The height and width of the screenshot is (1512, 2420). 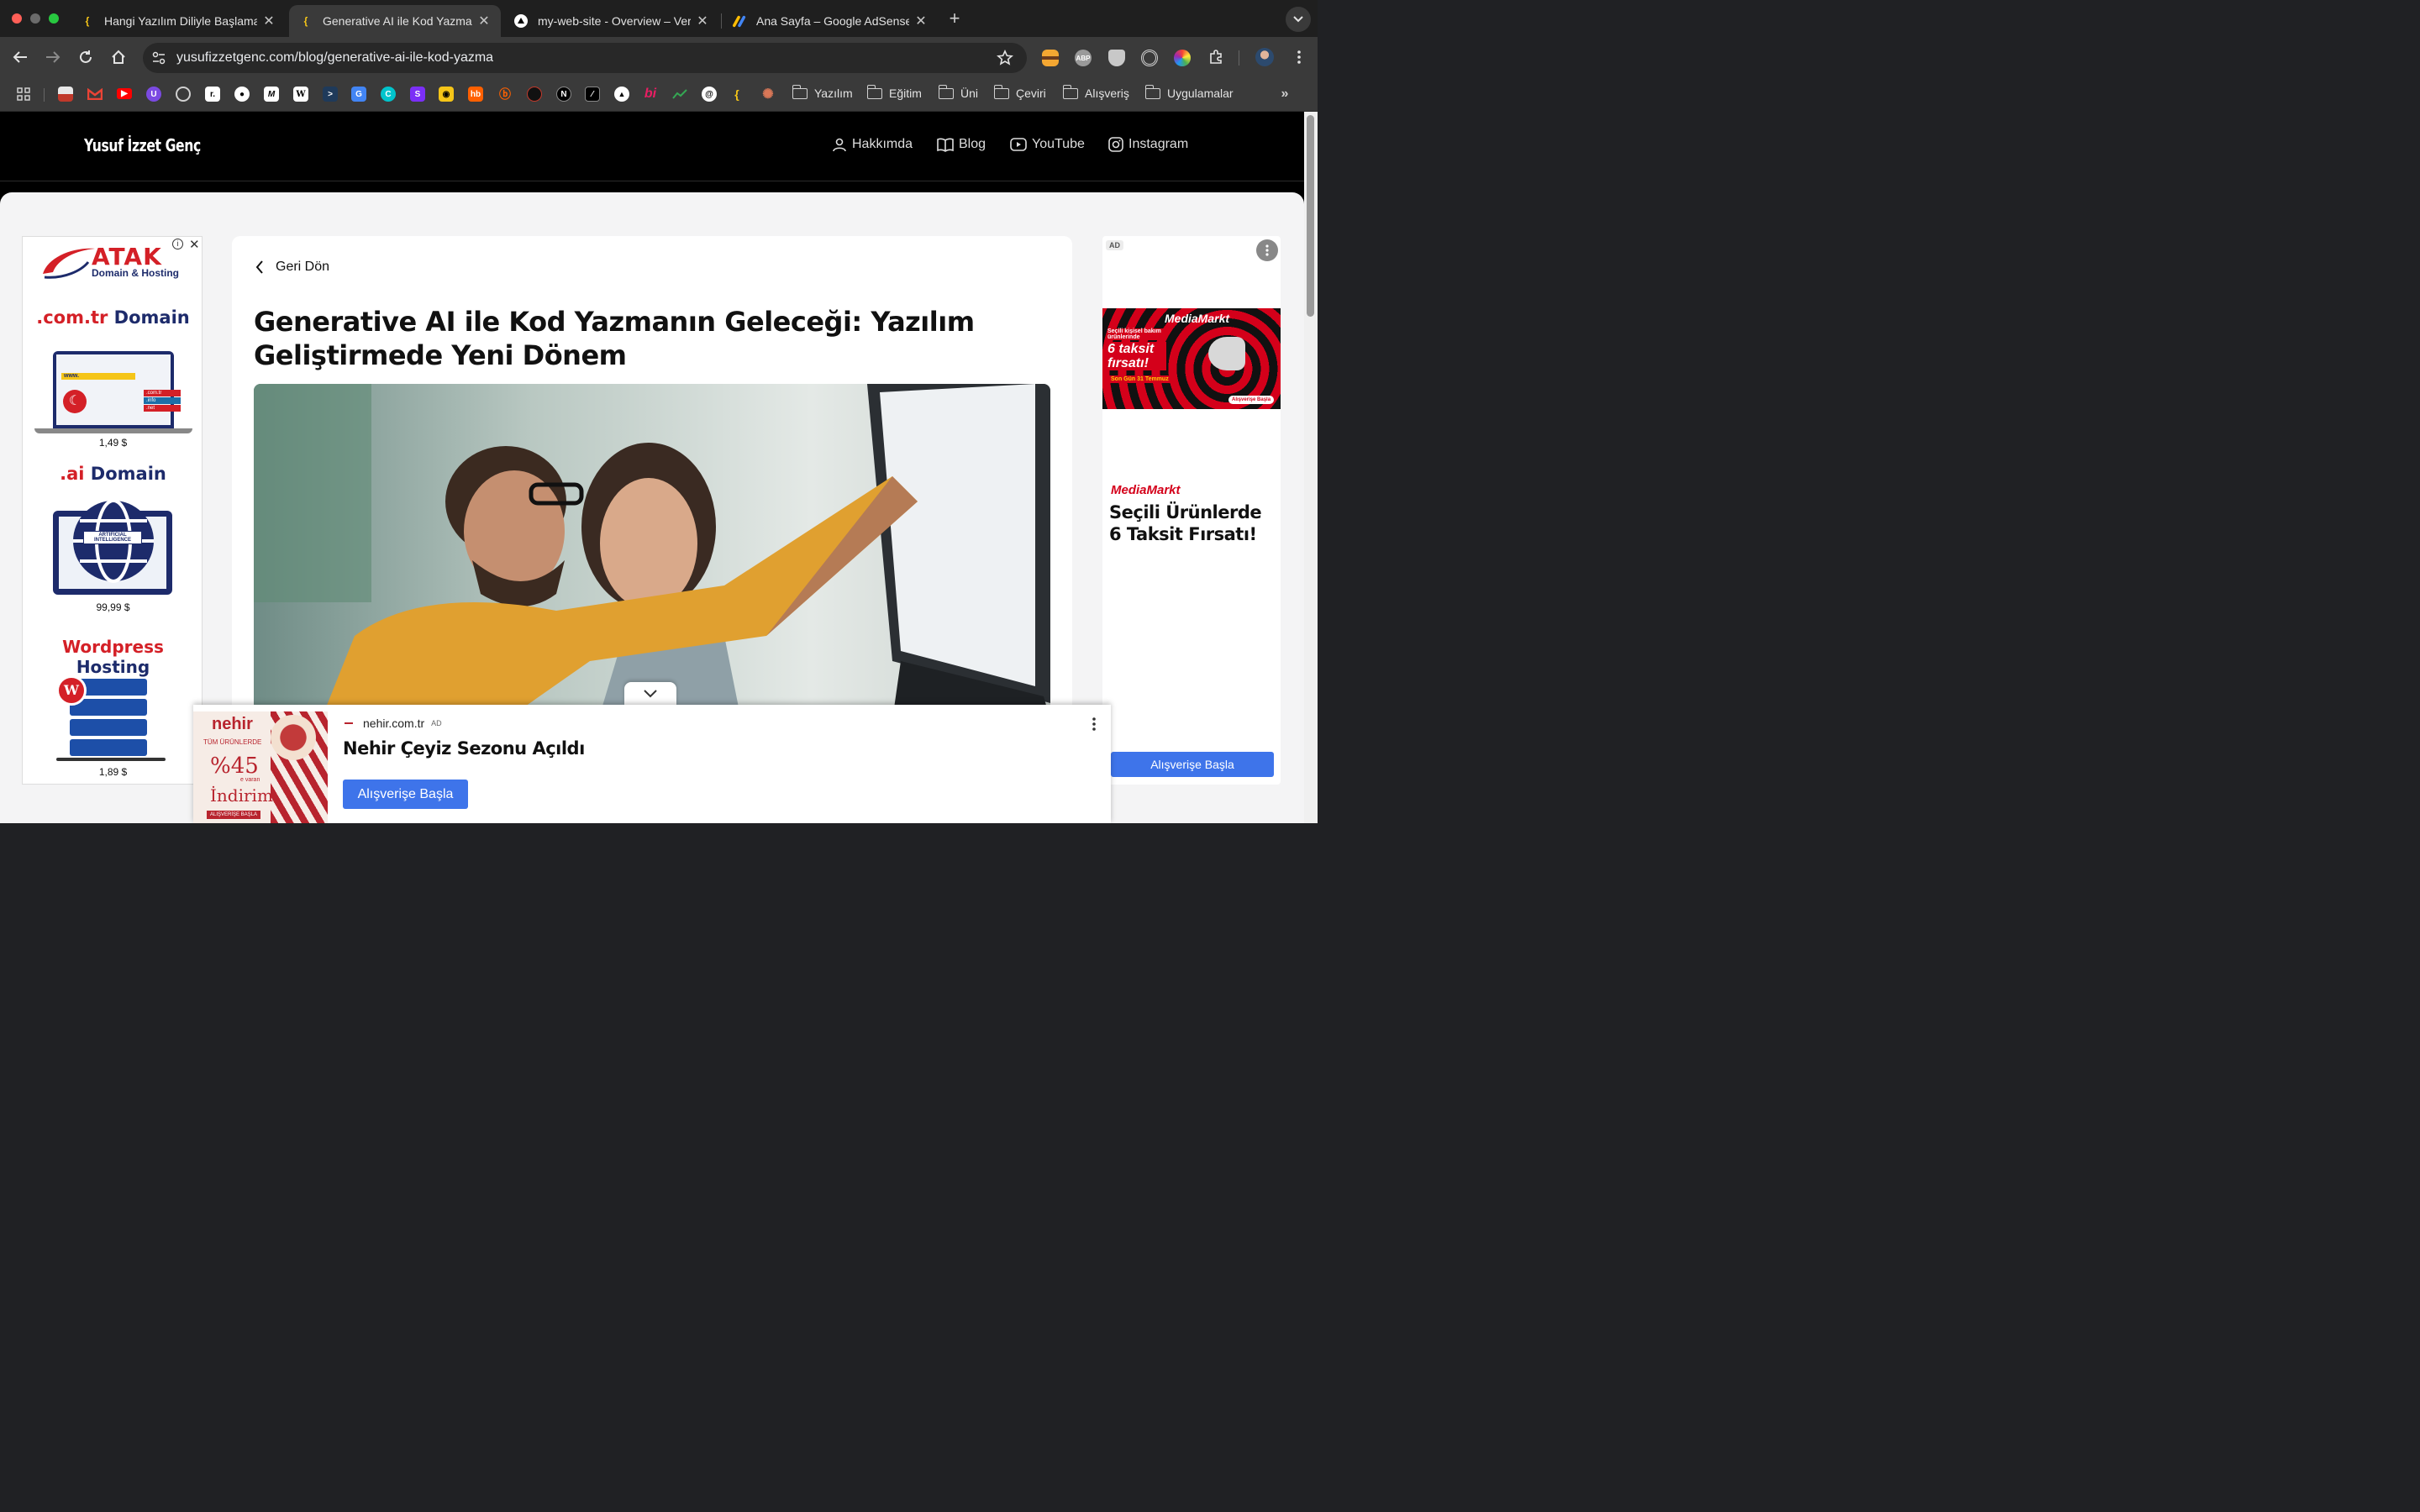 What do you see at coordinates (872, 144) in the screenshot?
I see `nav-link-hakkimda: Hakkımda` at bounding box center [872, 144].